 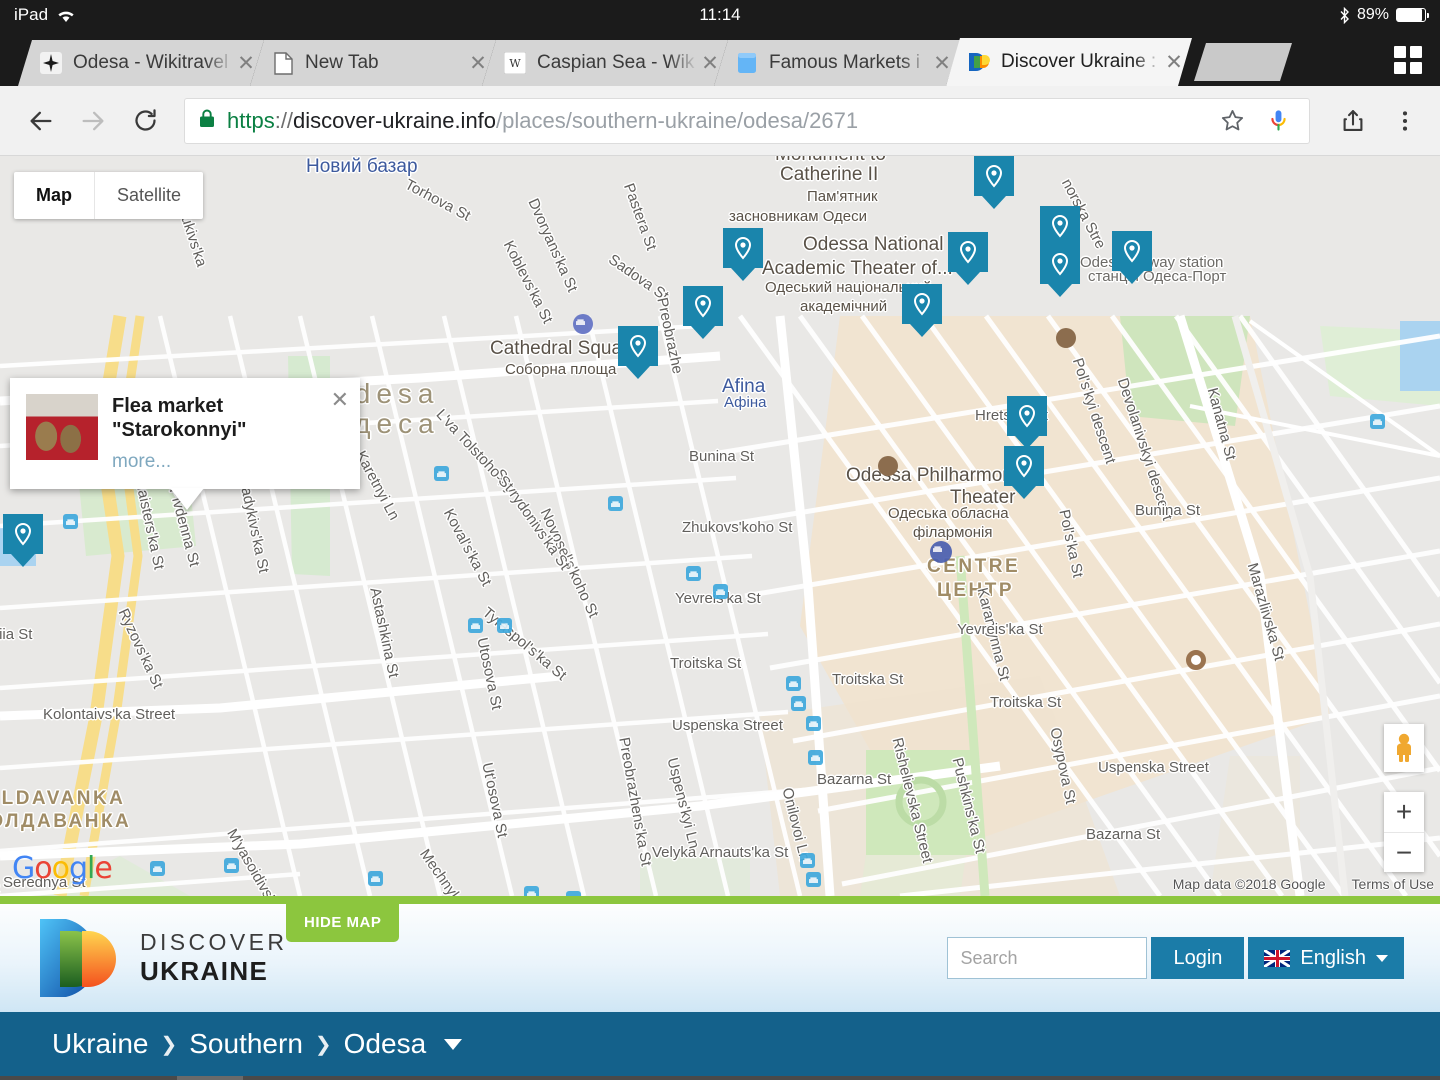 I want to click on browser-tab: W Caspian Sea - Wik ✕, so click(x=605, y=63).